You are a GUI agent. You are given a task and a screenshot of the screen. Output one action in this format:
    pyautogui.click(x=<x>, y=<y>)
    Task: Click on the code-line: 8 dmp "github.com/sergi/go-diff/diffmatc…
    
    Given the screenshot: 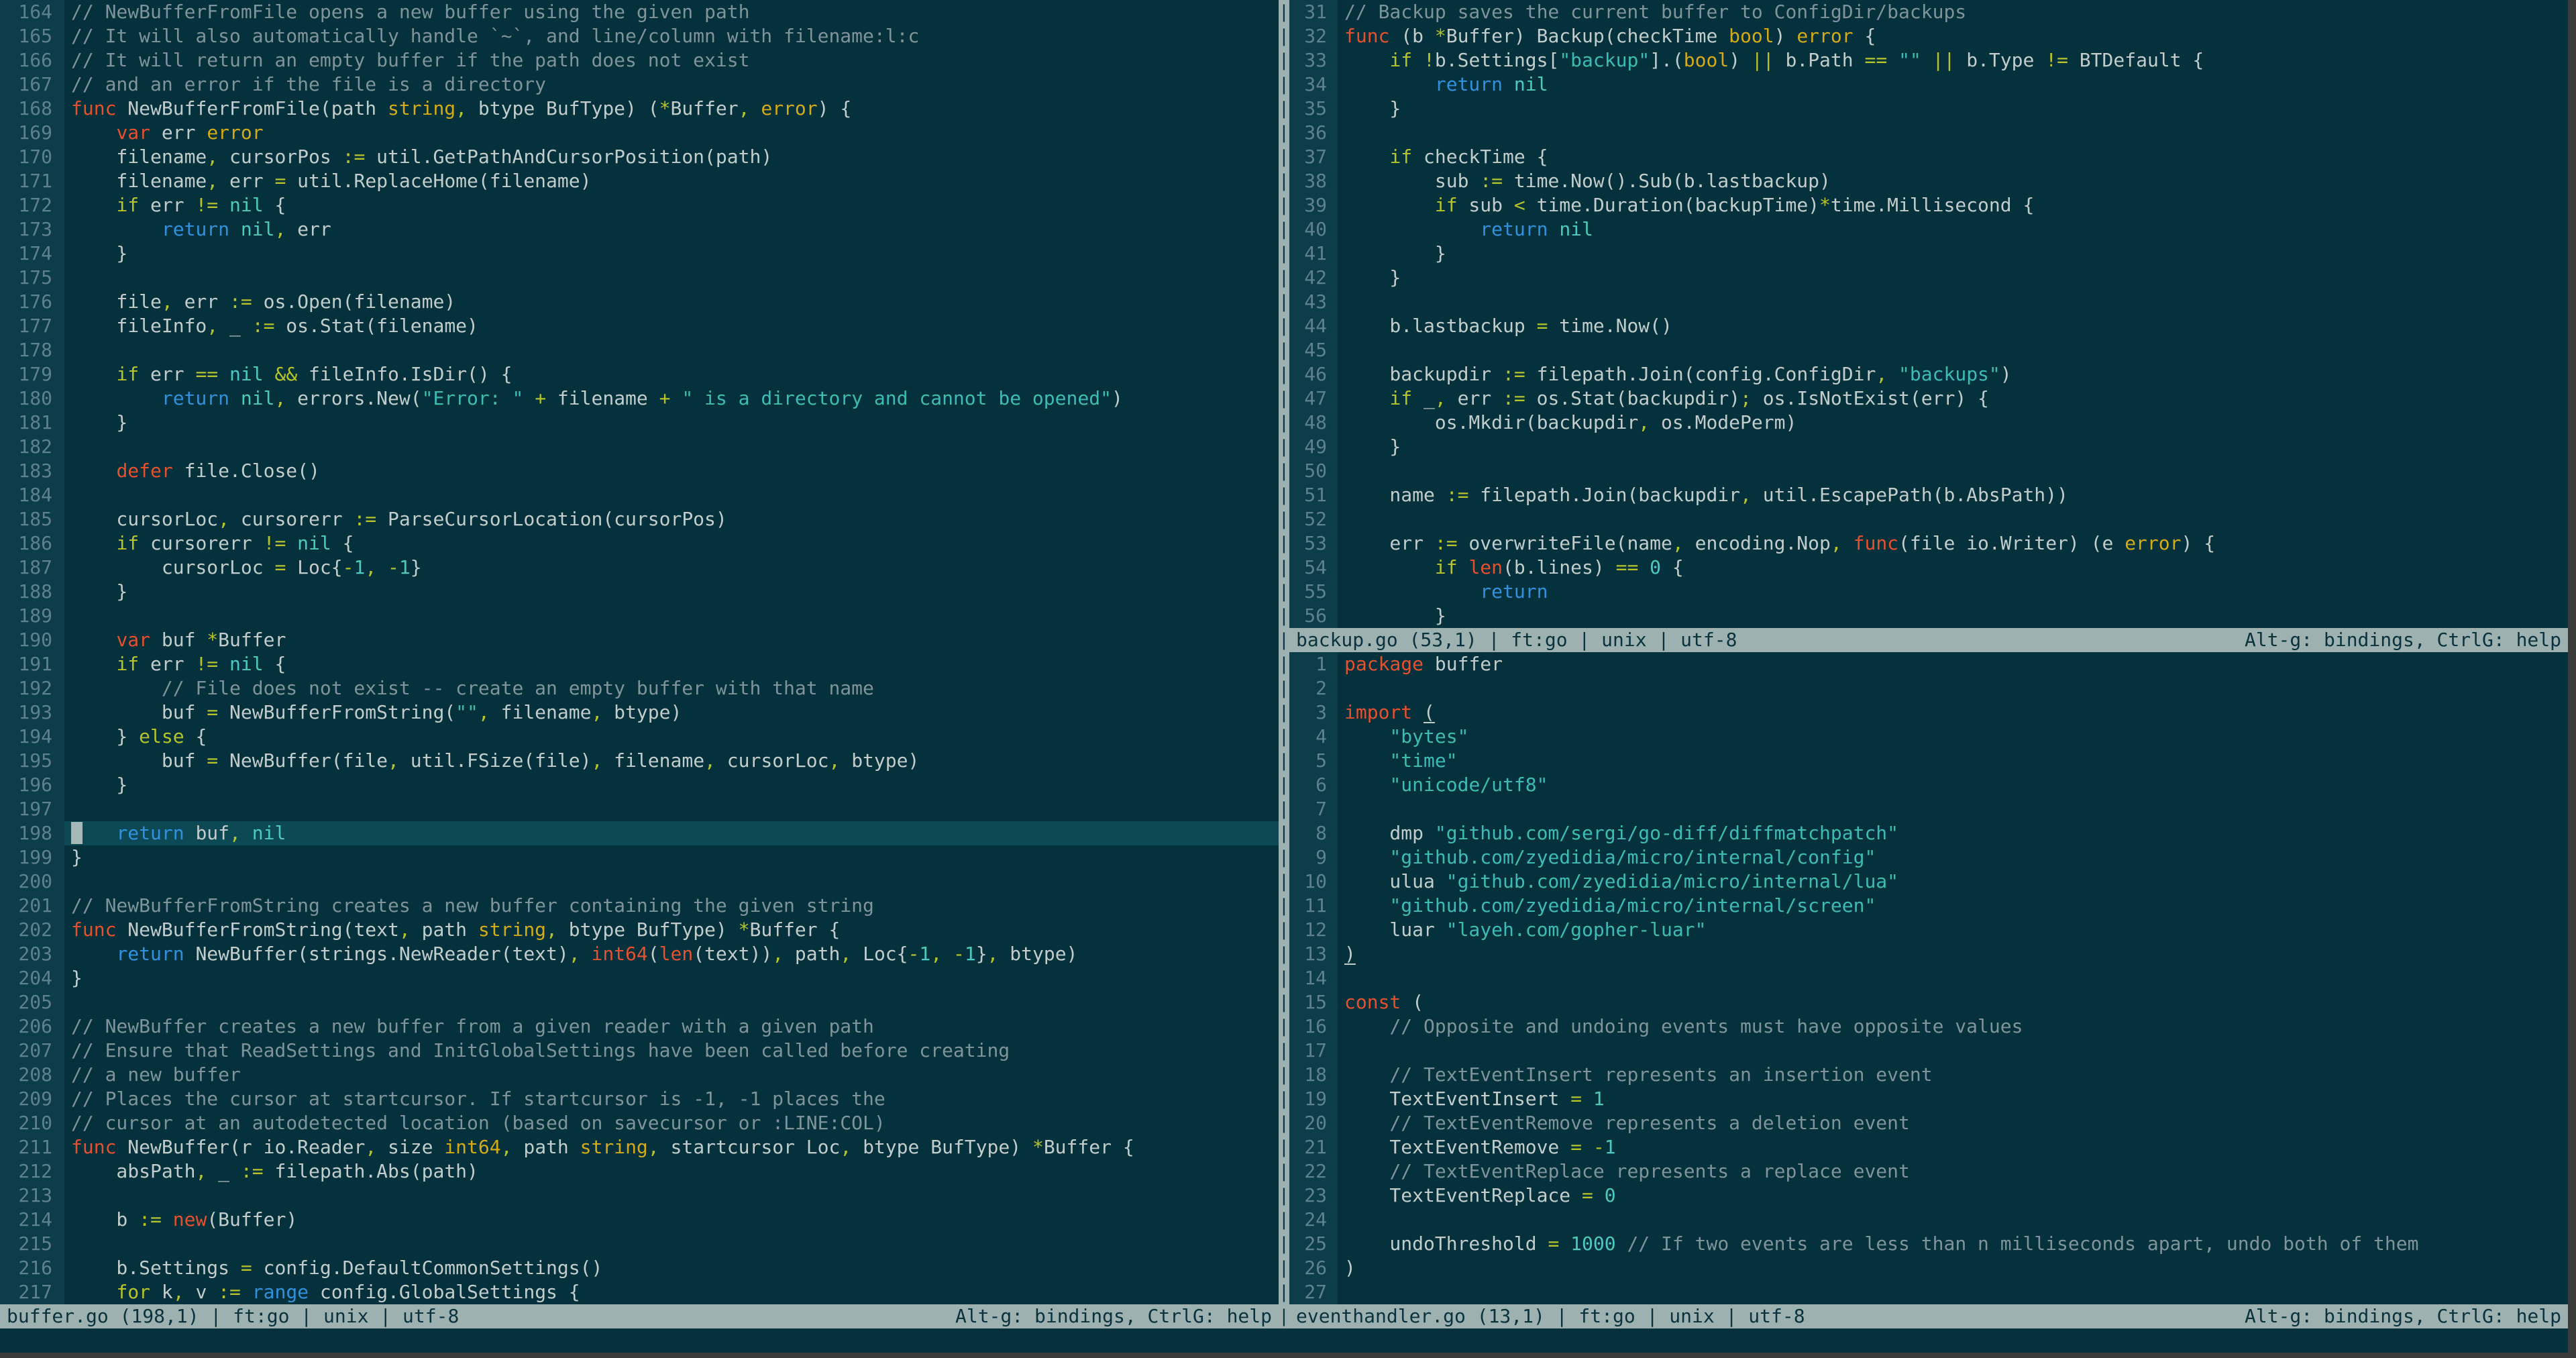 What is the action you would take?
    pyautogui.click(x=1928, y=833)
    